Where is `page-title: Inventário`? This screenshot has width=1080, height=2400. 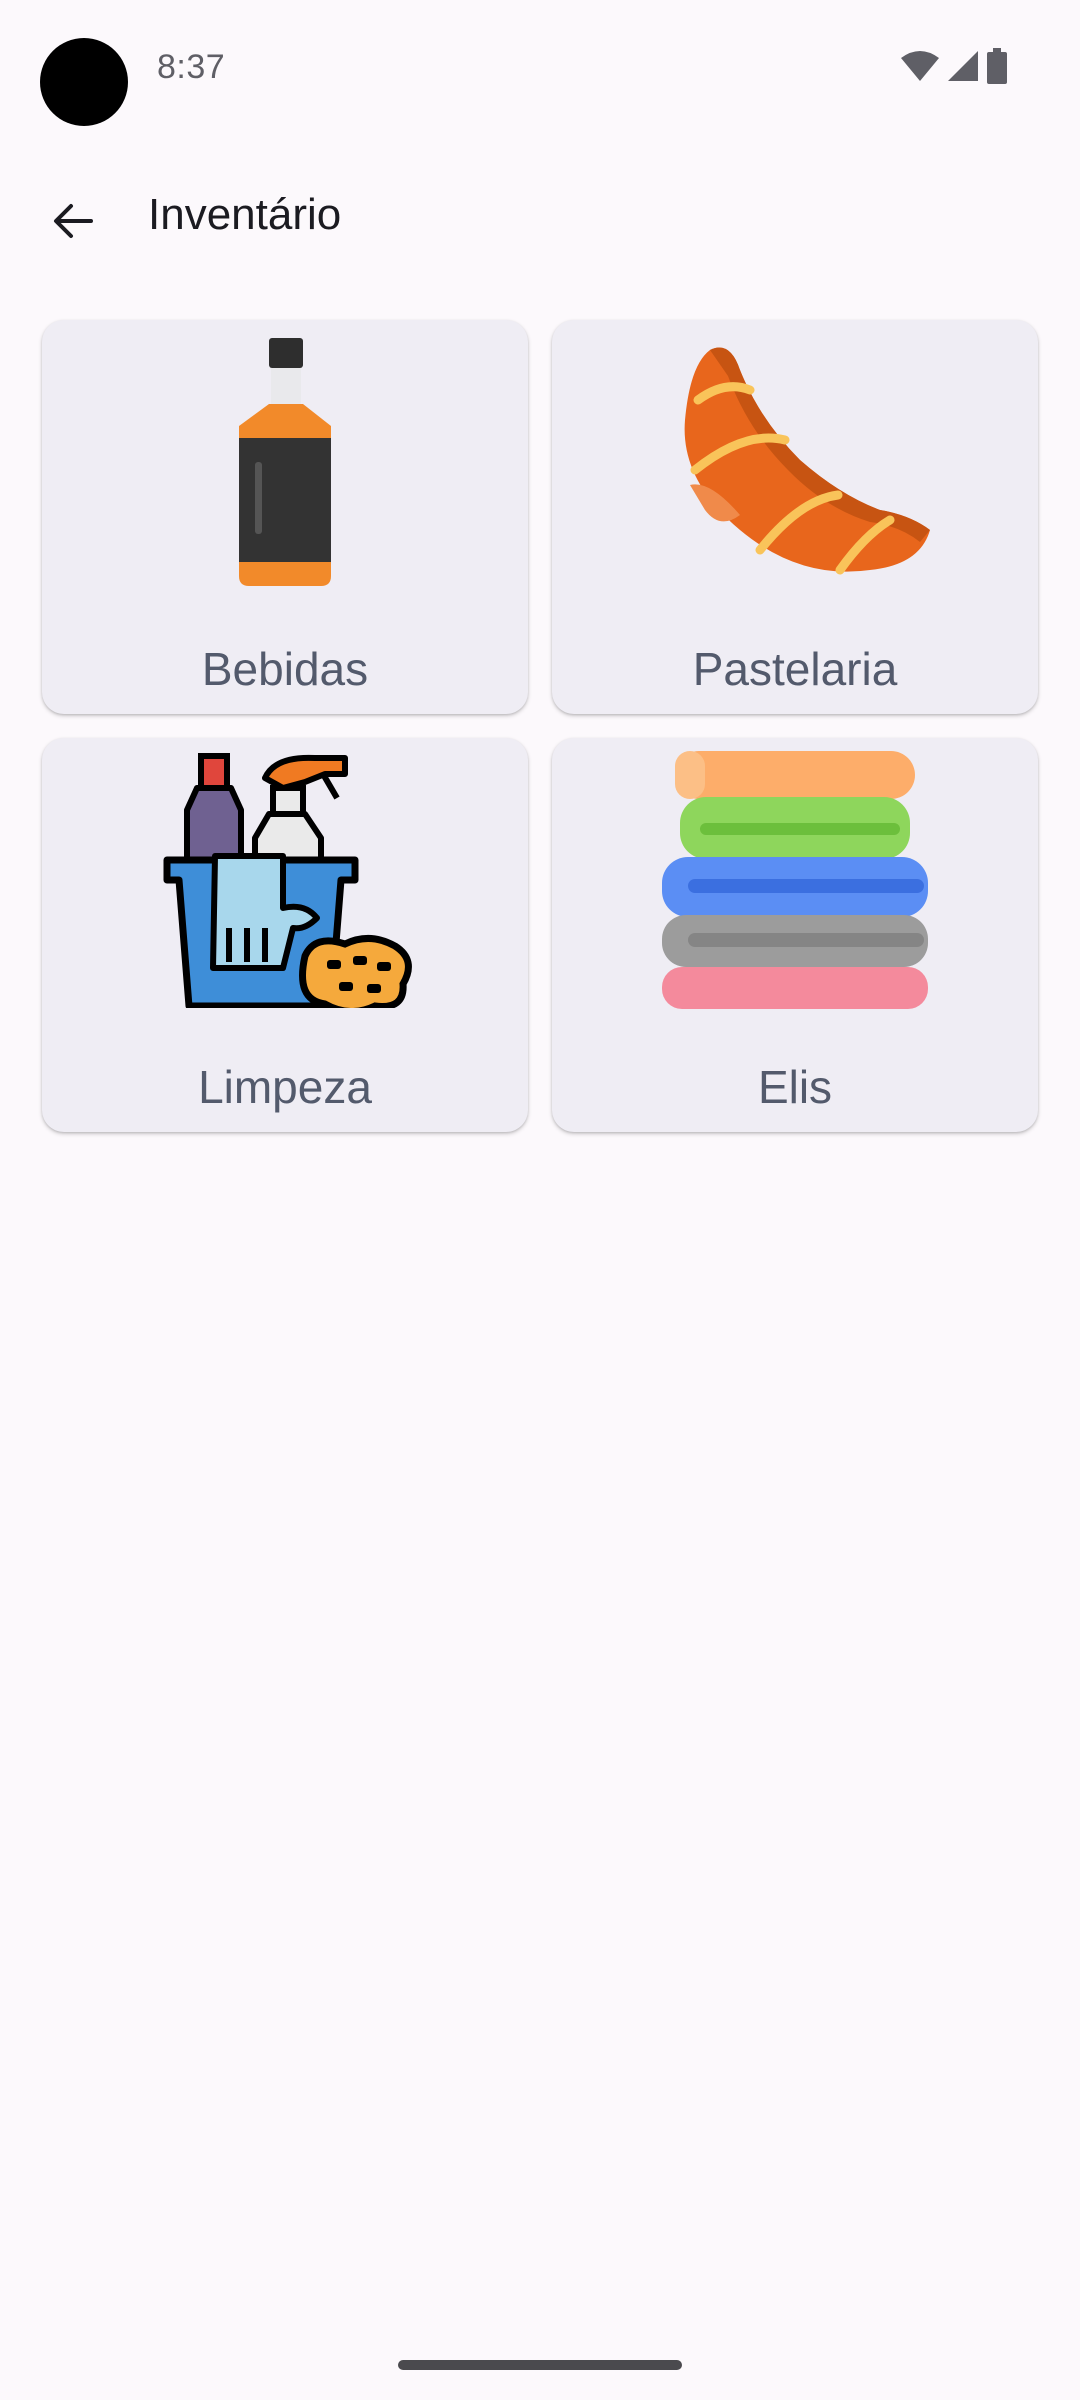 page-title: Inventário is located at coordinates (245, 214).